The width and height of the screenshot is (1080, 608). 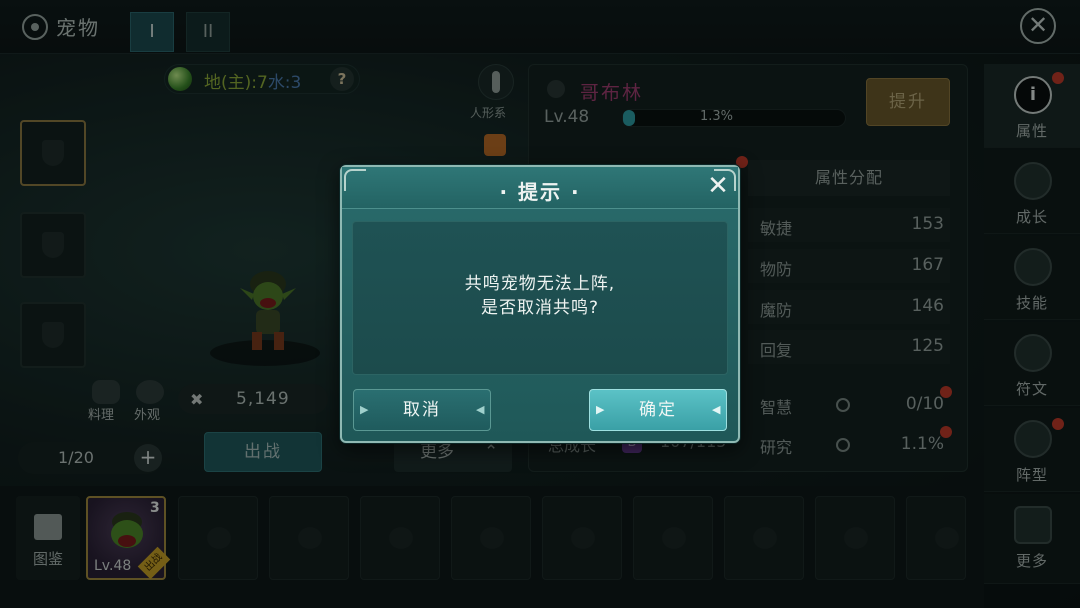 I want to click on confirm-button: ▶ 确定 ◀, so click(x=658, y=410).